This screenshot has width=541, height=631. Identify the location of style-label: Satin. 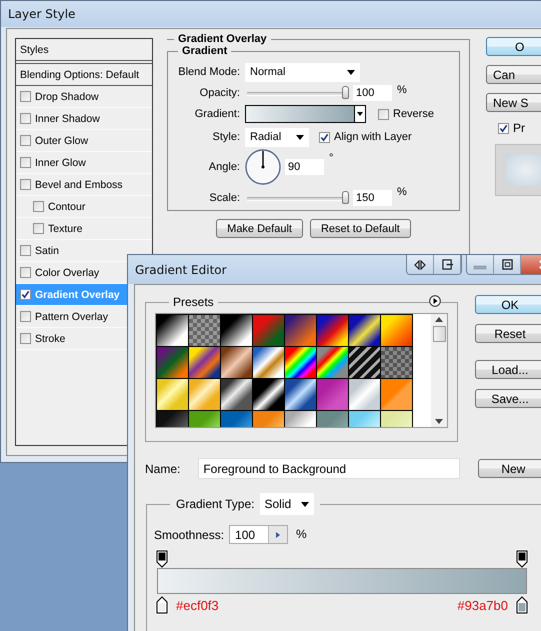
(47, 250).